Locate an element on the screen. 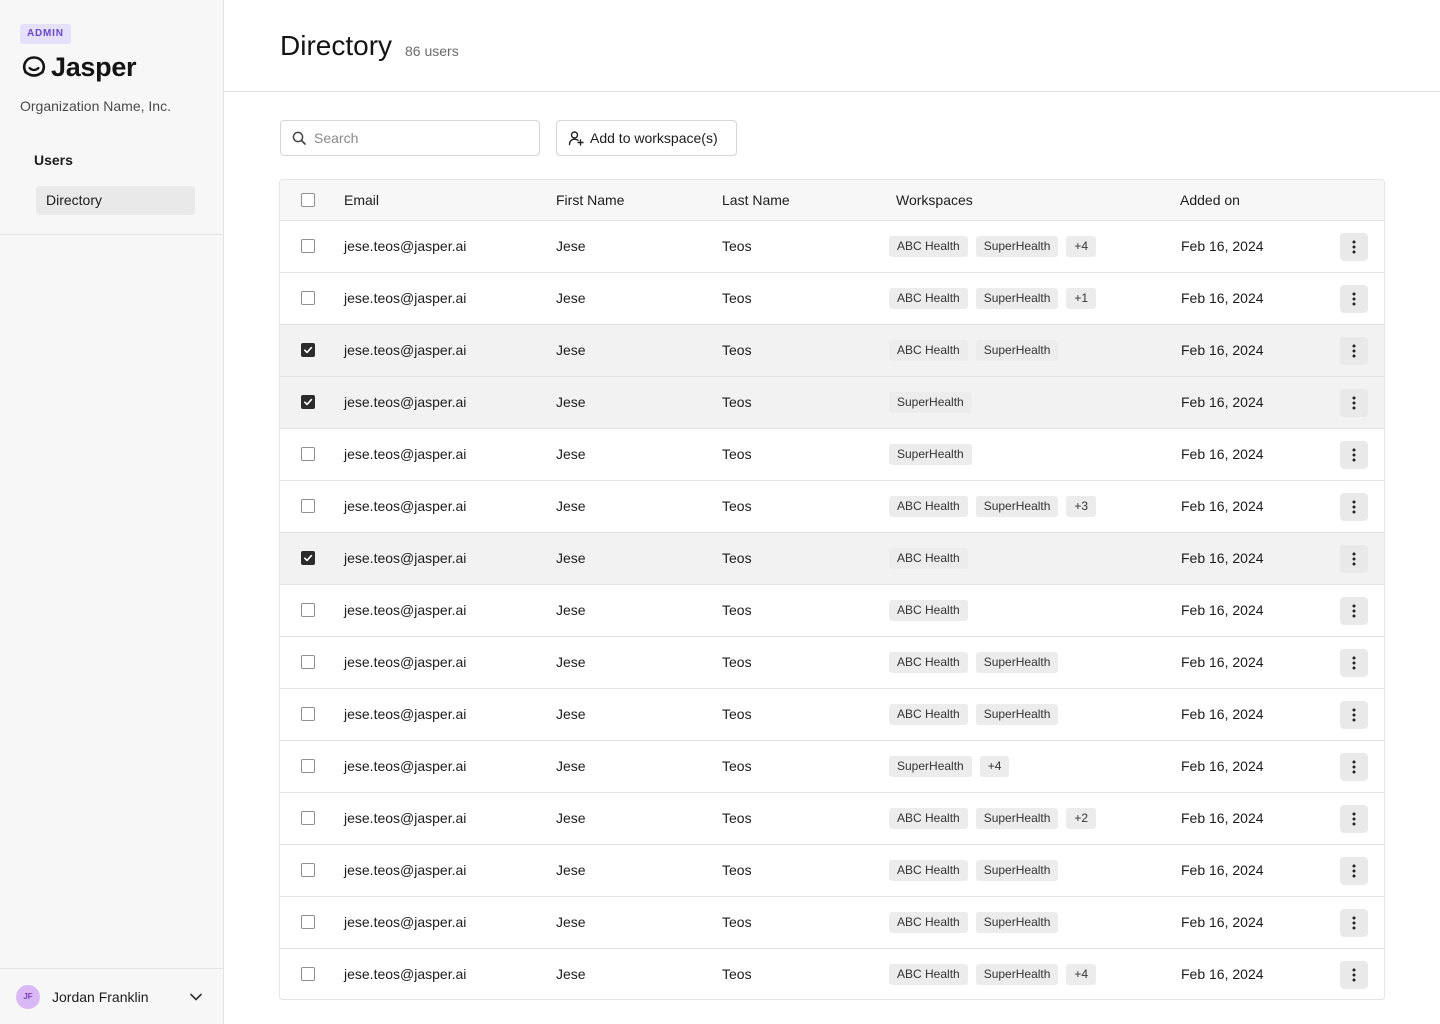 The width and height of the screenshot is (1440, 1024). check-icon is located at coordinates (308, 350).